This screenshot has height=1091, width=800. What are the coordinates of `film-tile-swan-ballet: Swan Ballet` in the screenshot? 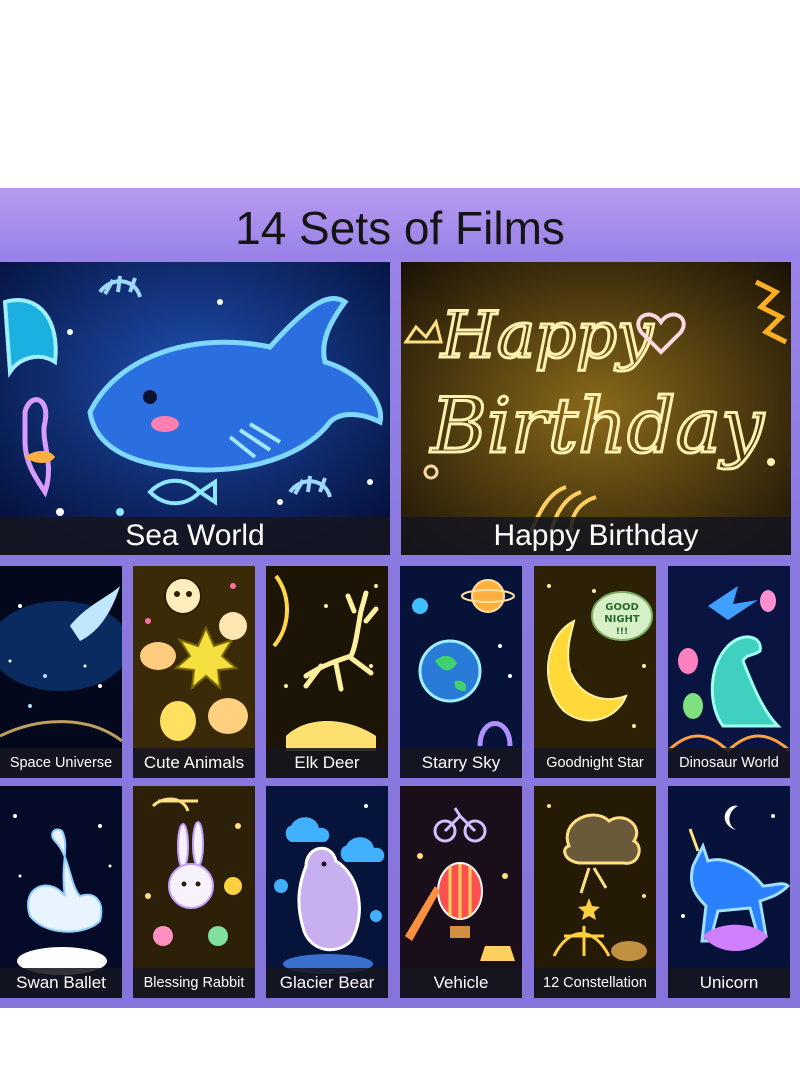 It's located at (61, 892).